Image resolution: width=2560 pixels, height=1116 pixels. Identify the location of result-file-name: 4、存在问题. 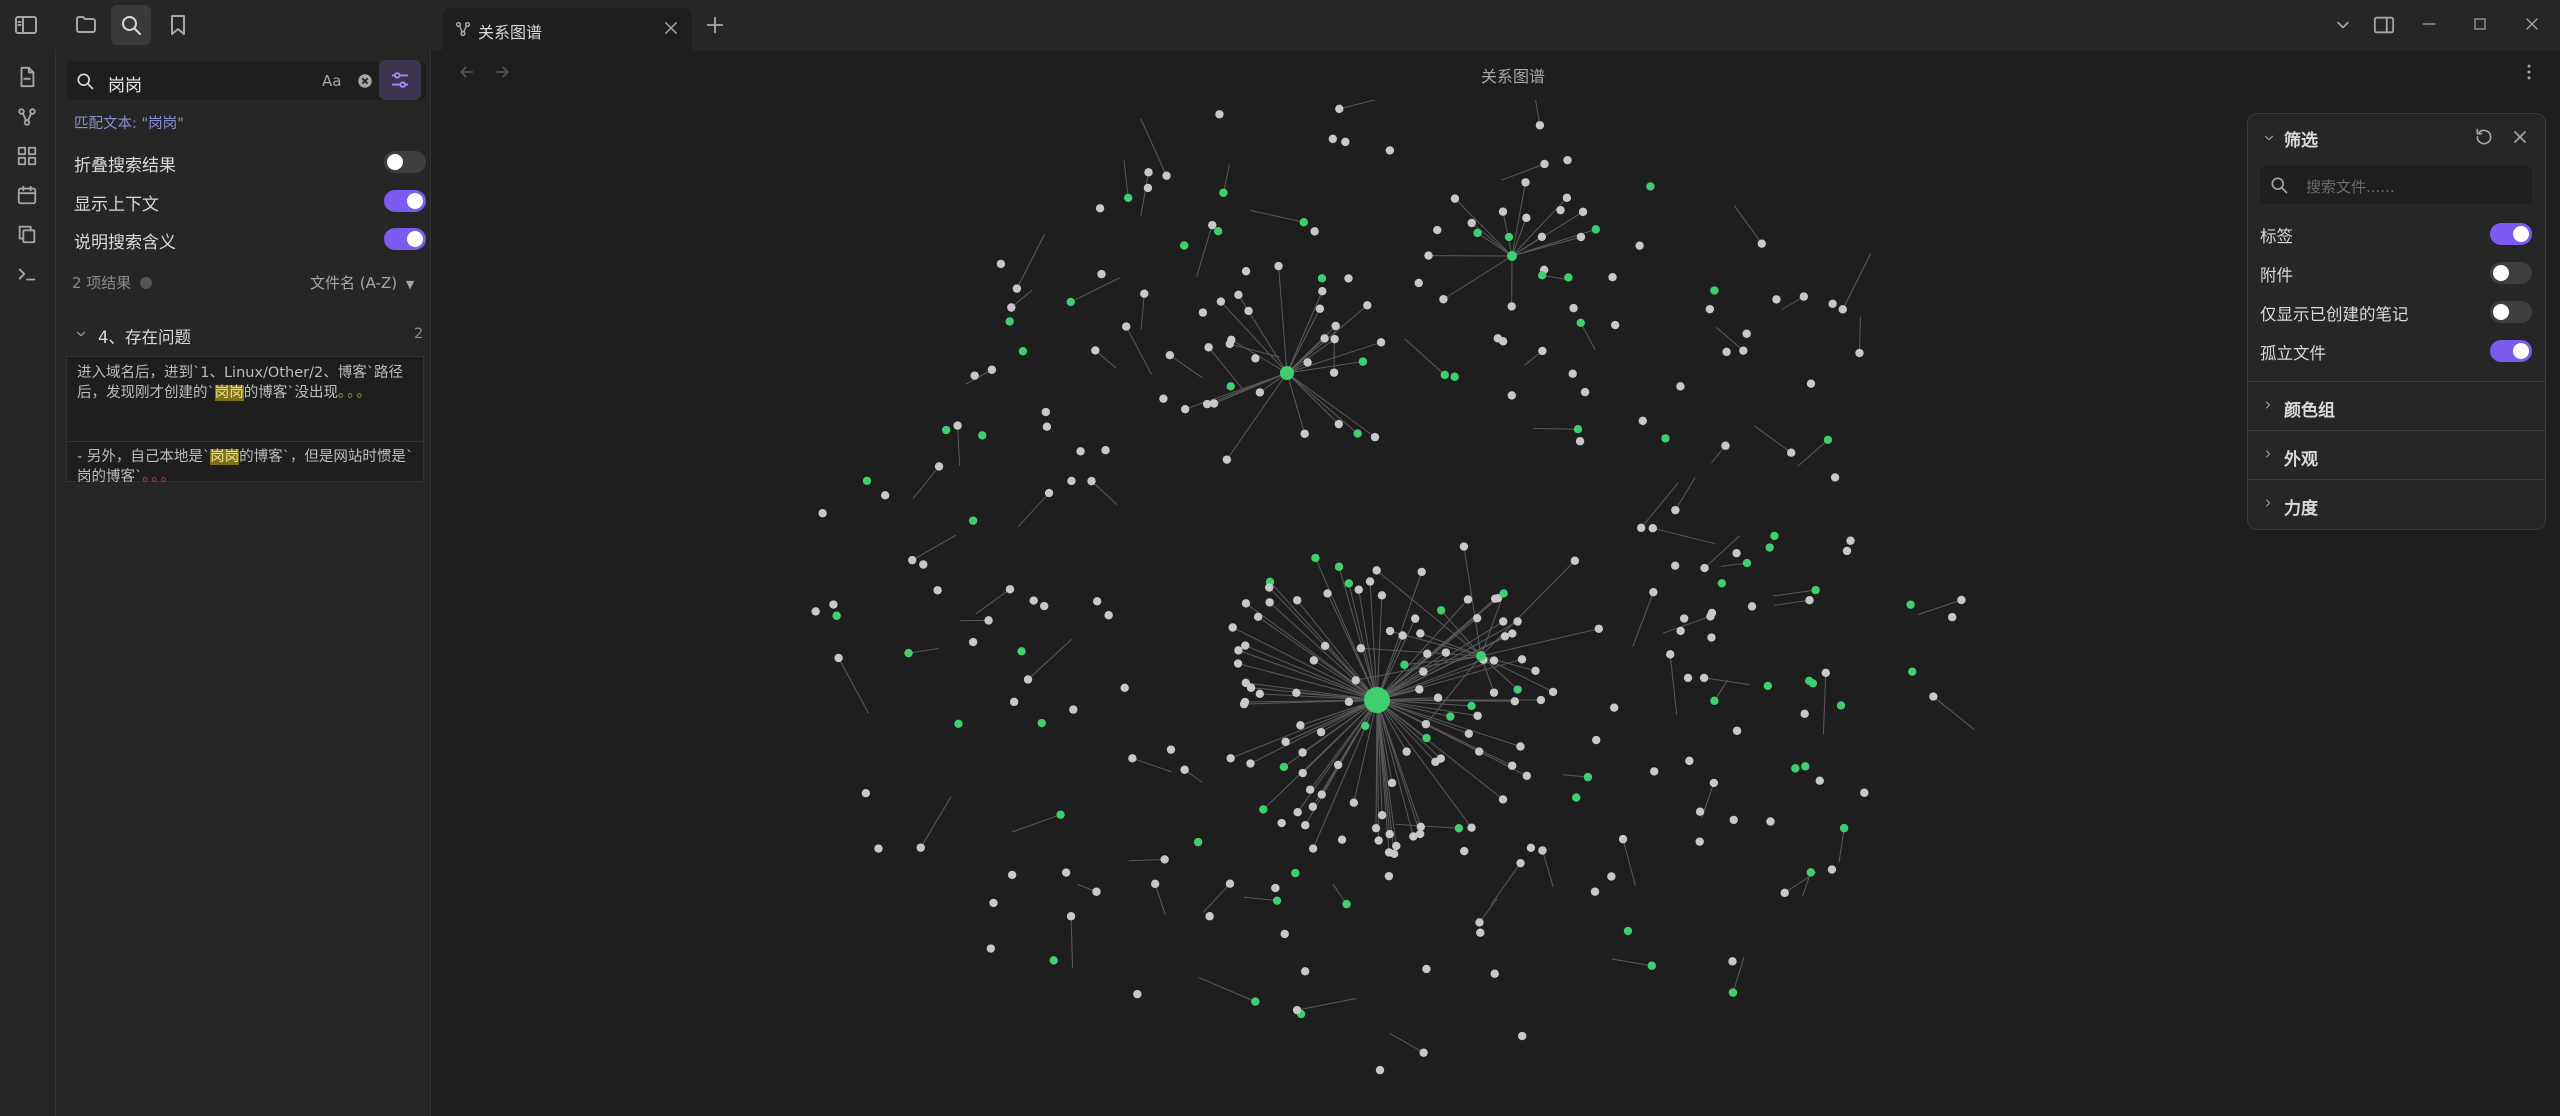
(144, 336).